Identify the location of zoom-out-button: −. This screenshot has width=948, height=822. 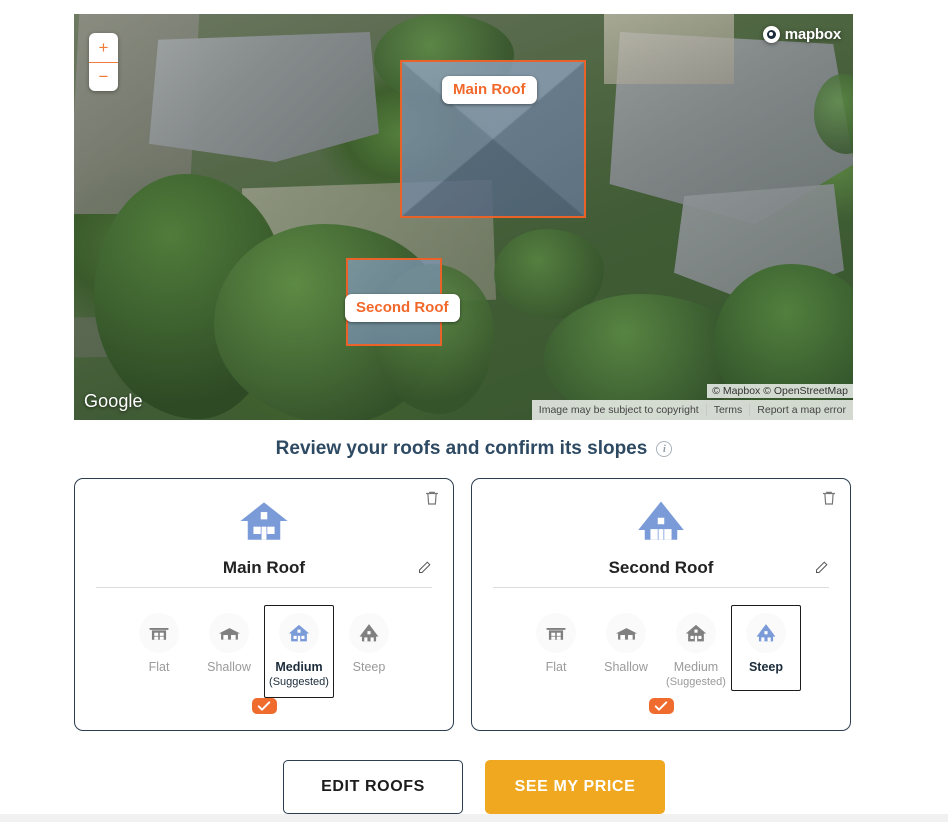
(103, 77).